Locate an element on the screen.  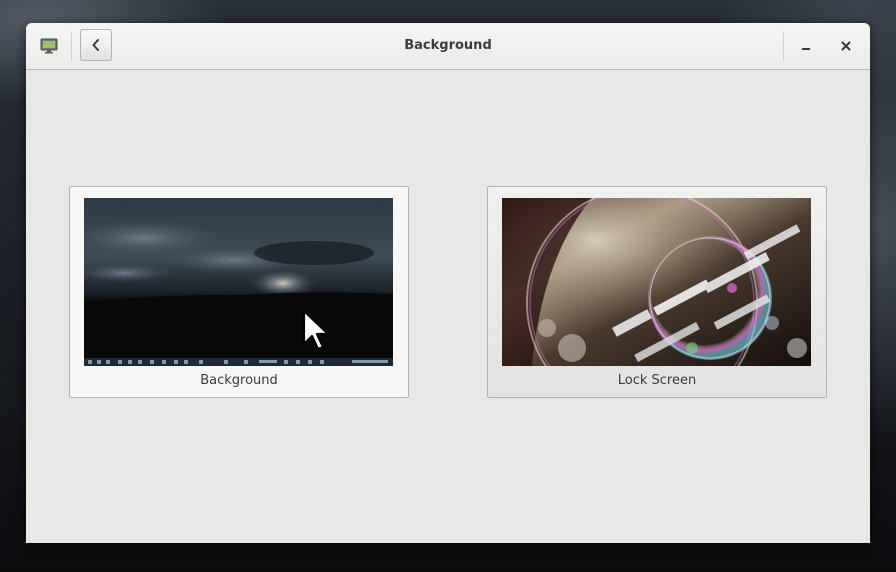
header-bar: Background is located at coordinates (448, 46).